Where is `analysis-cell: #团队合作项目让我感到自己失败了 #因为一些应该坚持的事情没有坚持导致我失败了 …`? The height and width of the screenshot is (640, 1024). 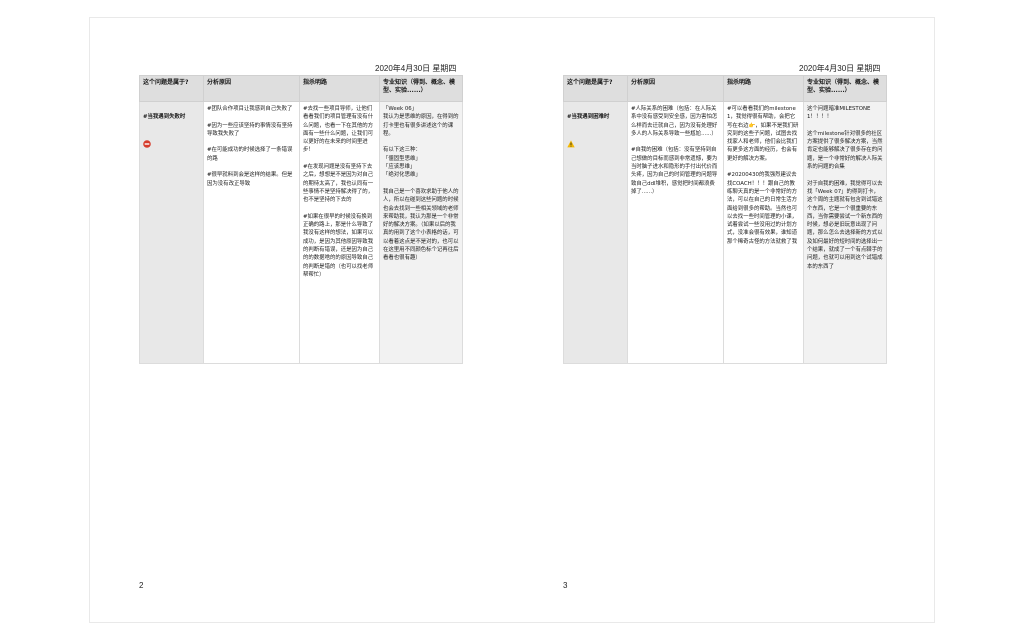 analysis-cell: #团队合作项目让我感到自己失败了 #因为一些应该坚持的事情没有坚持导致我失败了 … is located at coordinates (251, 232).